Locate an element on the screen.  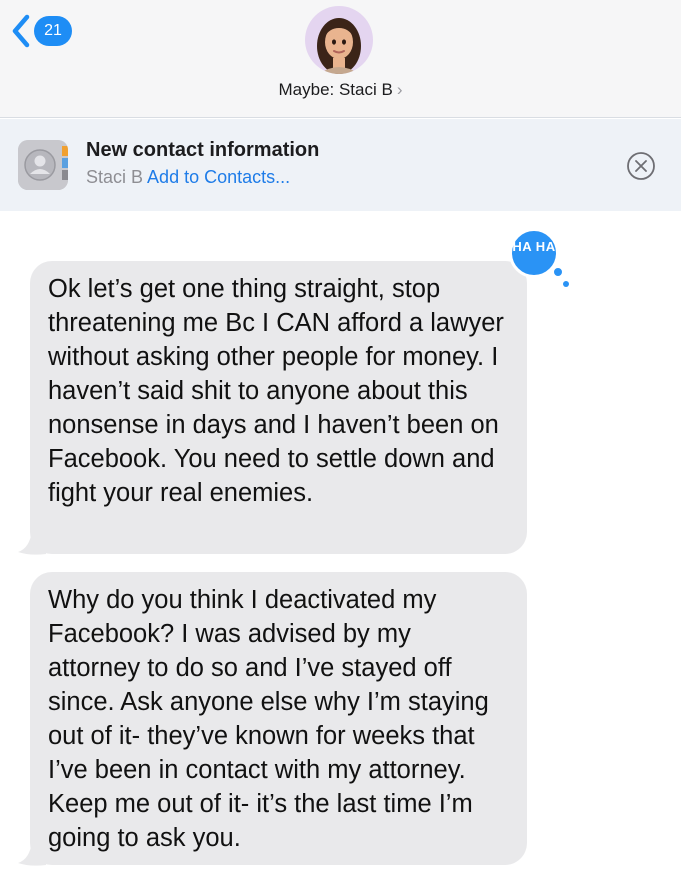
contact-name-label: Maybe: Staci B is located at coordinates (335, 89).